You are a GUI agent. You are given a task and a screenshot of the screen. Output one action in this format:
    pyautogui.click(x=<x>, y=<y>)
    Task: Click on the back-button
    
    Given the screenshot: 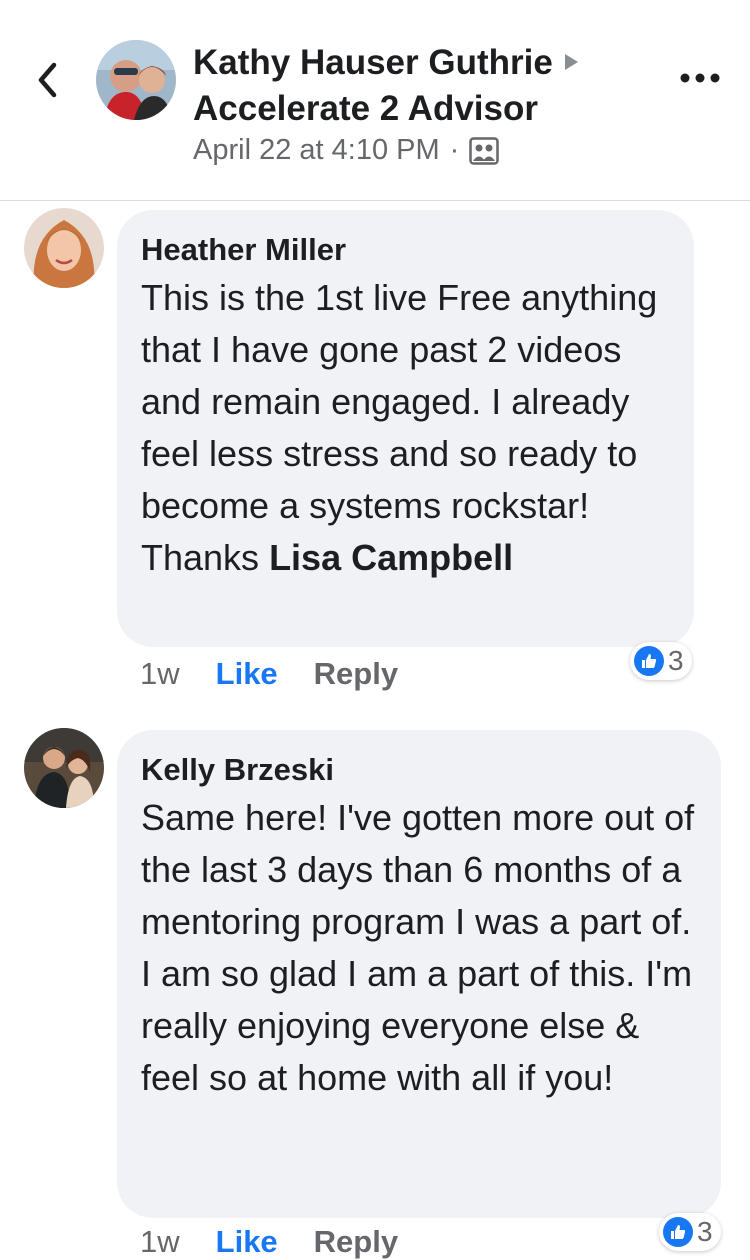 What is the action you would take?
    pyautogui.click(x=47, y=80)
    